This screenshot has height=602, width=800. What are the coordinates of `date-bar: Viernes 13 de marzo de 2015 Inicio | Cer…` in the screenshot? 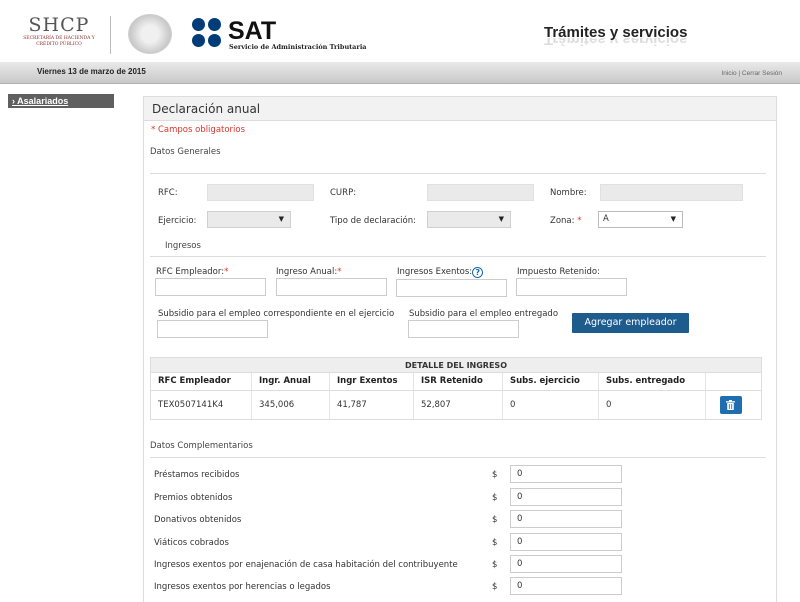 It's located at (400, 73).